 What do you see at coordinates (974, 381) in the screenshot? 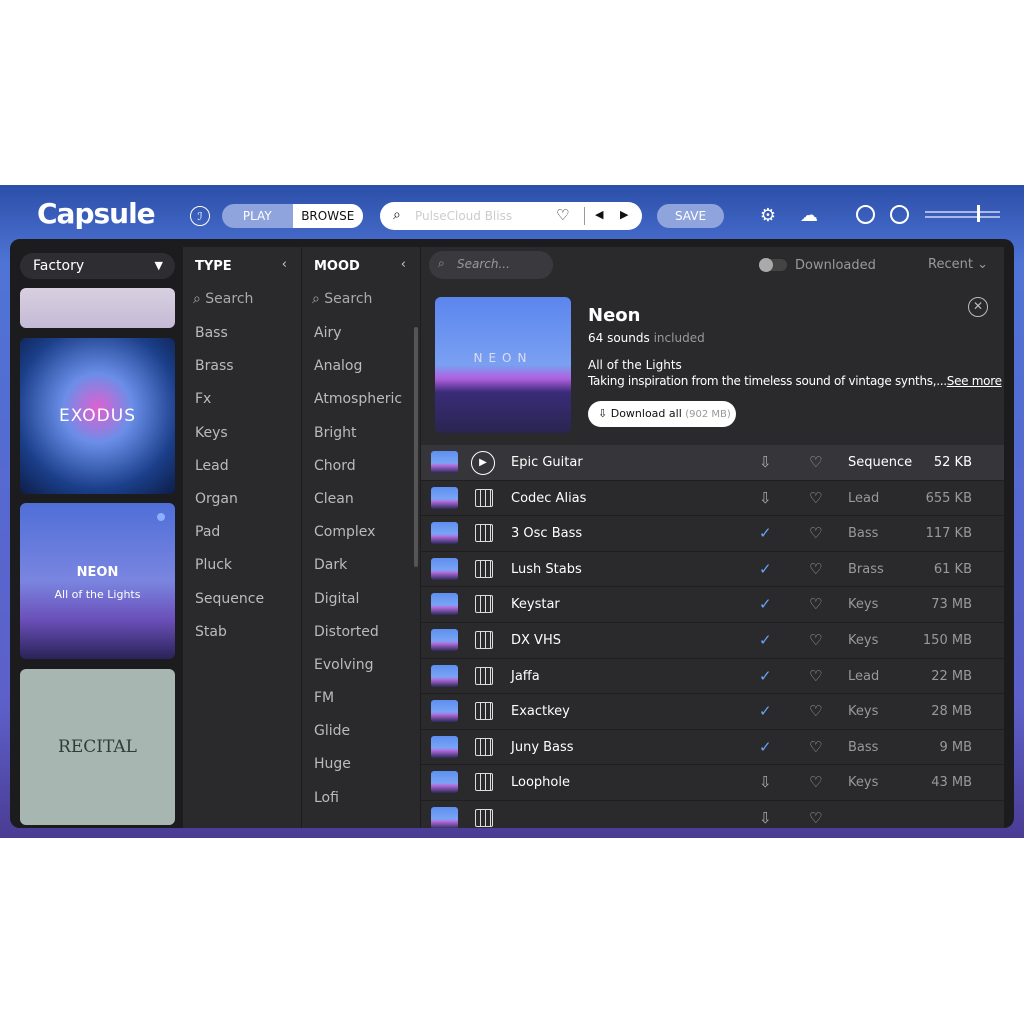
I see `see-more-link: See more` at bounding box center [974, 381].